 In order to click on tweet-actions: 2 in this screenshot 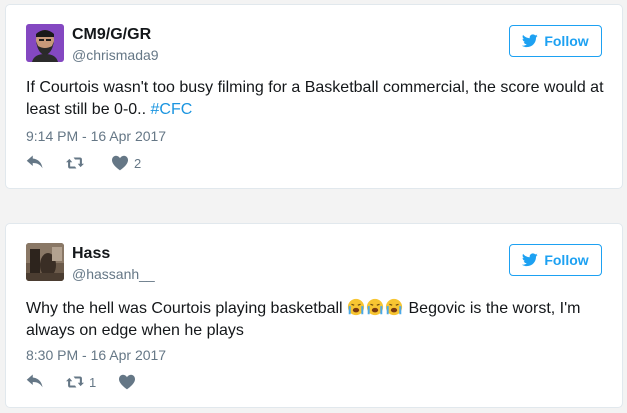, I will do `click(94, 163)`.